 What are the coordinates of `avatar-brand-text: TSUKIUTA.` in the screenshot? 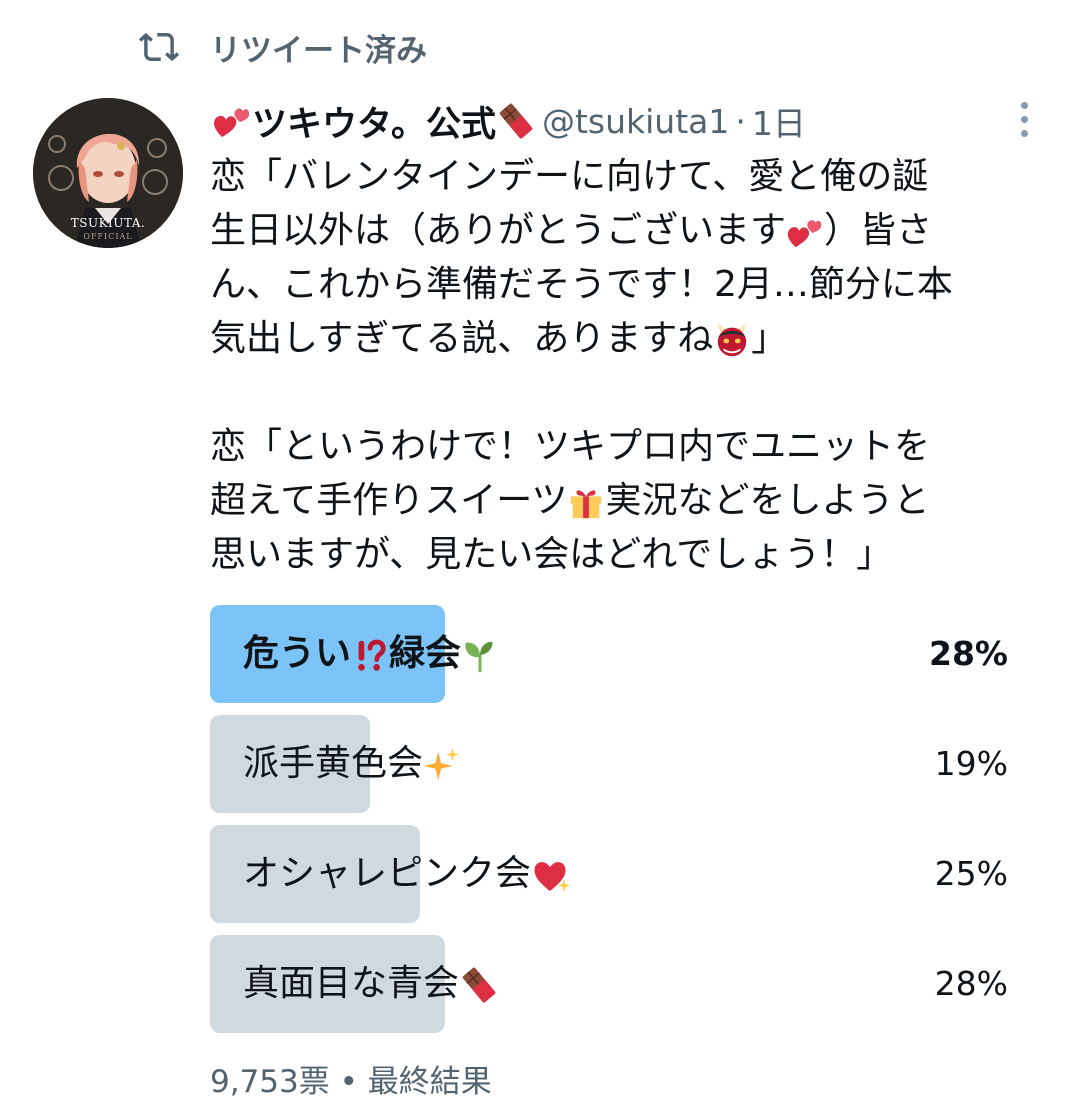 It's located at (108, 223).